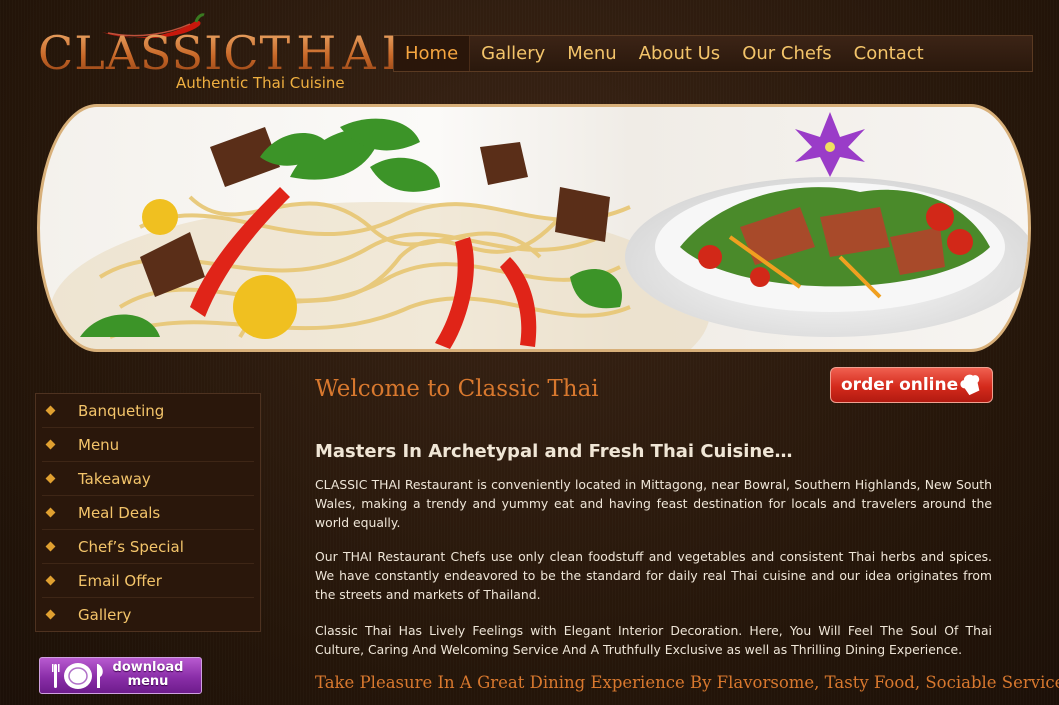 The image size is (1059, 705). I want to click on sidebar-item-menu: Menu, so click(148, 445).